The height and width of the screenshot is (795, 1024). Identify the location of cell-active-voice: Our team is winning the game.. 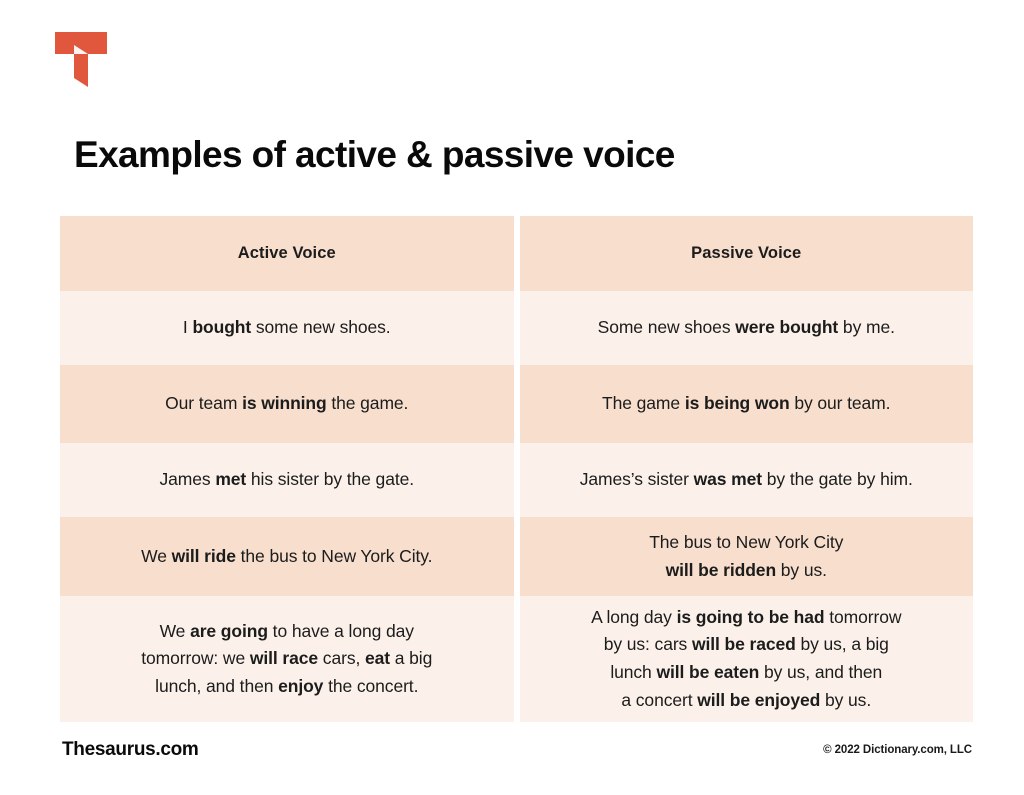
(287, 404).